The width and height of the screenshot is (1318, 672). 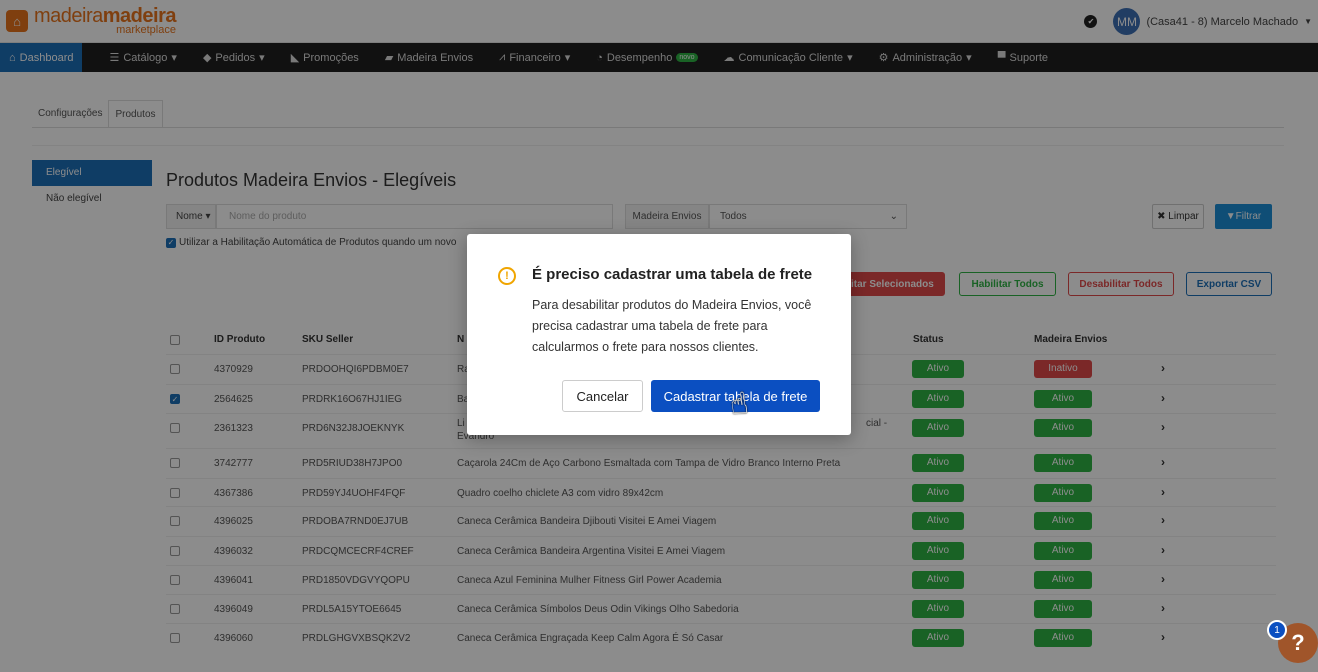 I want to click on cancel-button: Cancelar, so click(x=602, y=396).